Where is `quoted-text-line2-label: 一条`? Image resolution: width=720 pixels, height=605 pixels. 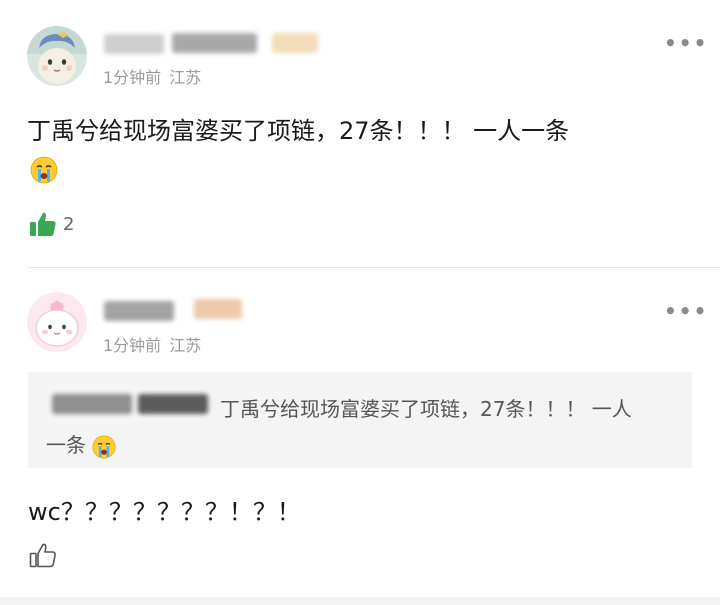
quoted-text-line2-label: 一条 is located at coordinates (66, 445).